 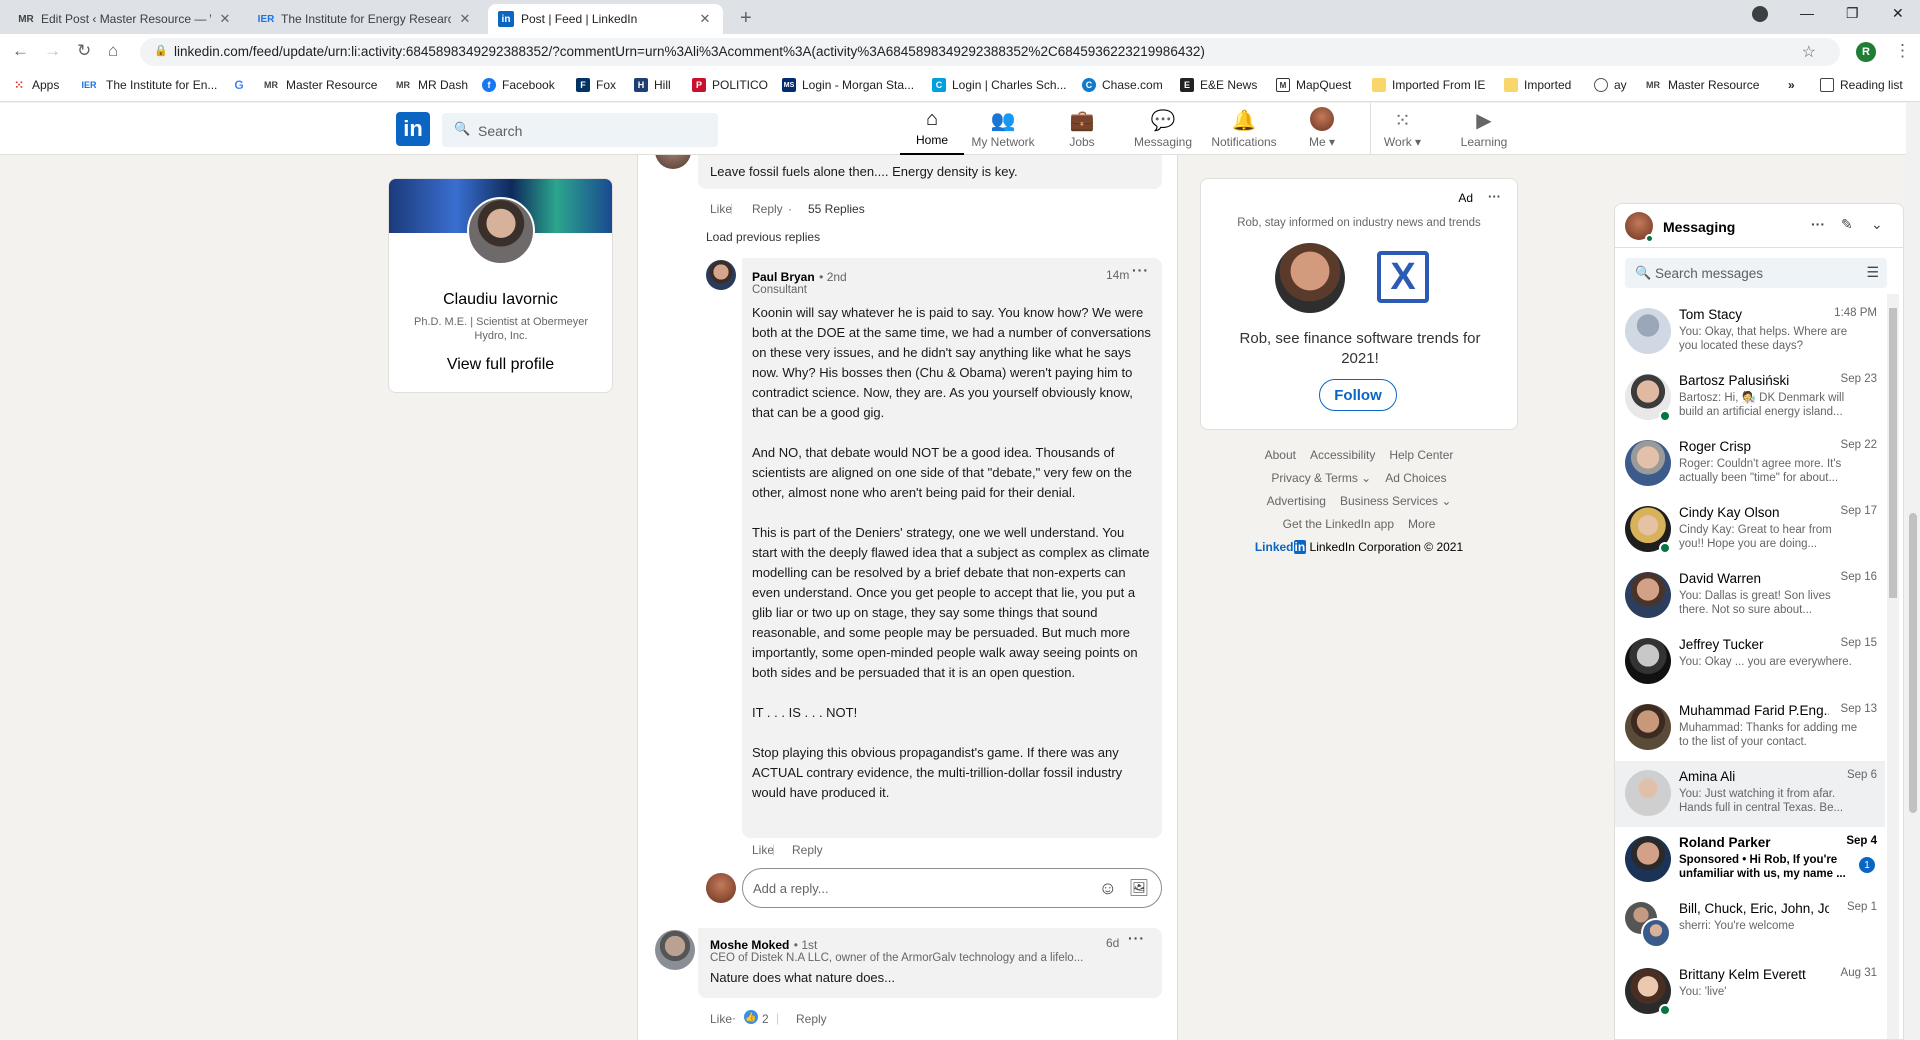 What do you see at coordinates (365, 19) in the screenshot?
I see `tab-ier: IER The Institute for Energy Research ✕` at bounding box center [365, 19].